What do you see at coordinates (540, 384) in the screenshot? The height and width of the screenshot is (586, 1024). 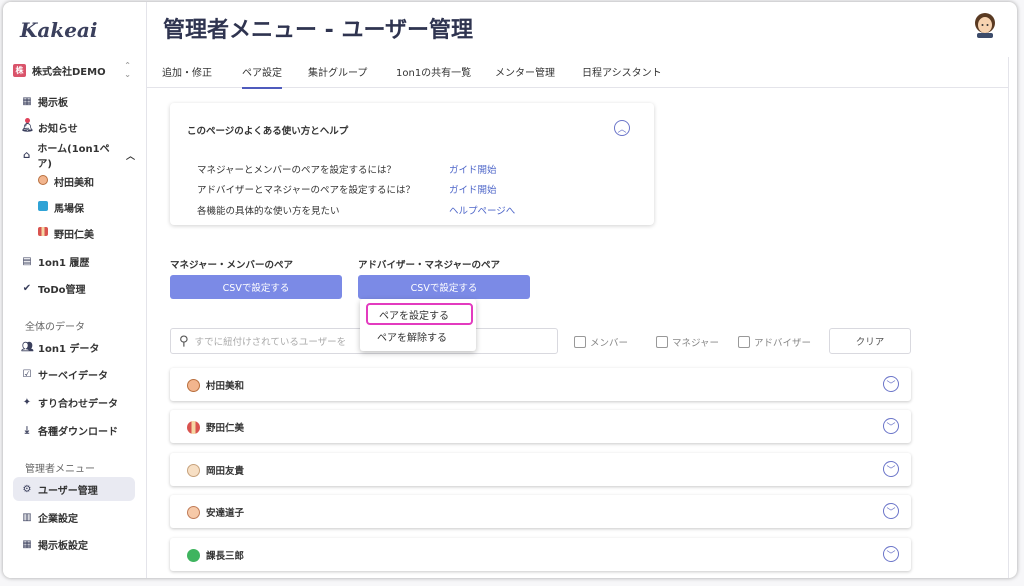 I see `user-row: 村田美和 ﹀` at bounding box center [540, 384].